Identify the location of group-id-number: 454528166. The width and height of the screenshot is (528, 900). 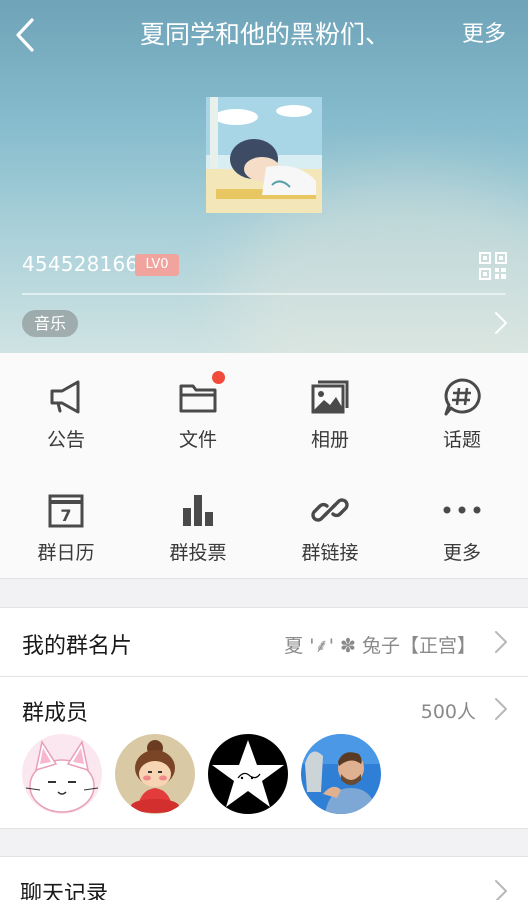
(80, 264).